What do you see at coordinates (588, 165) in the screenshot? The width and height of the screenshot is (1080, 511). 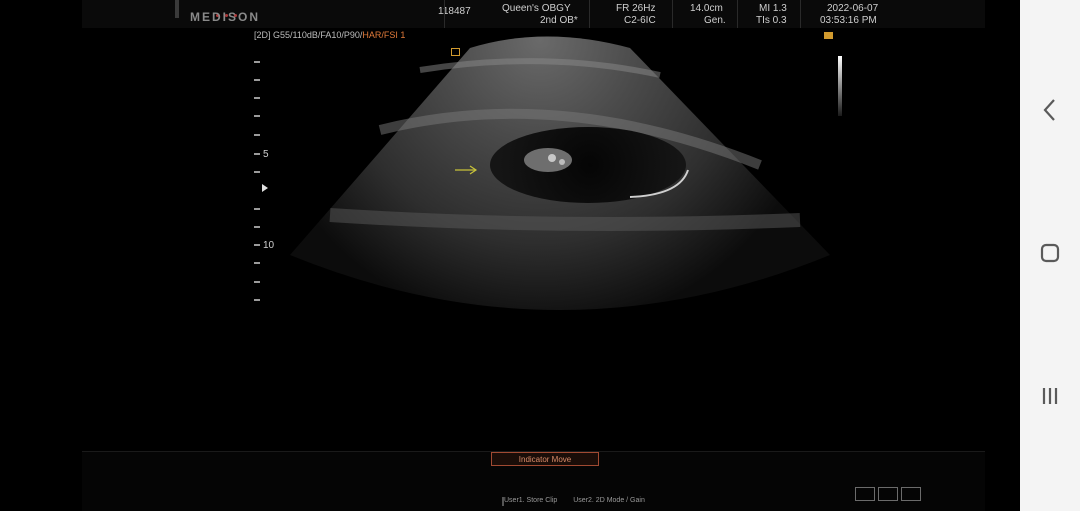 I see `gestational-sac` at bounding box center [588, 165].